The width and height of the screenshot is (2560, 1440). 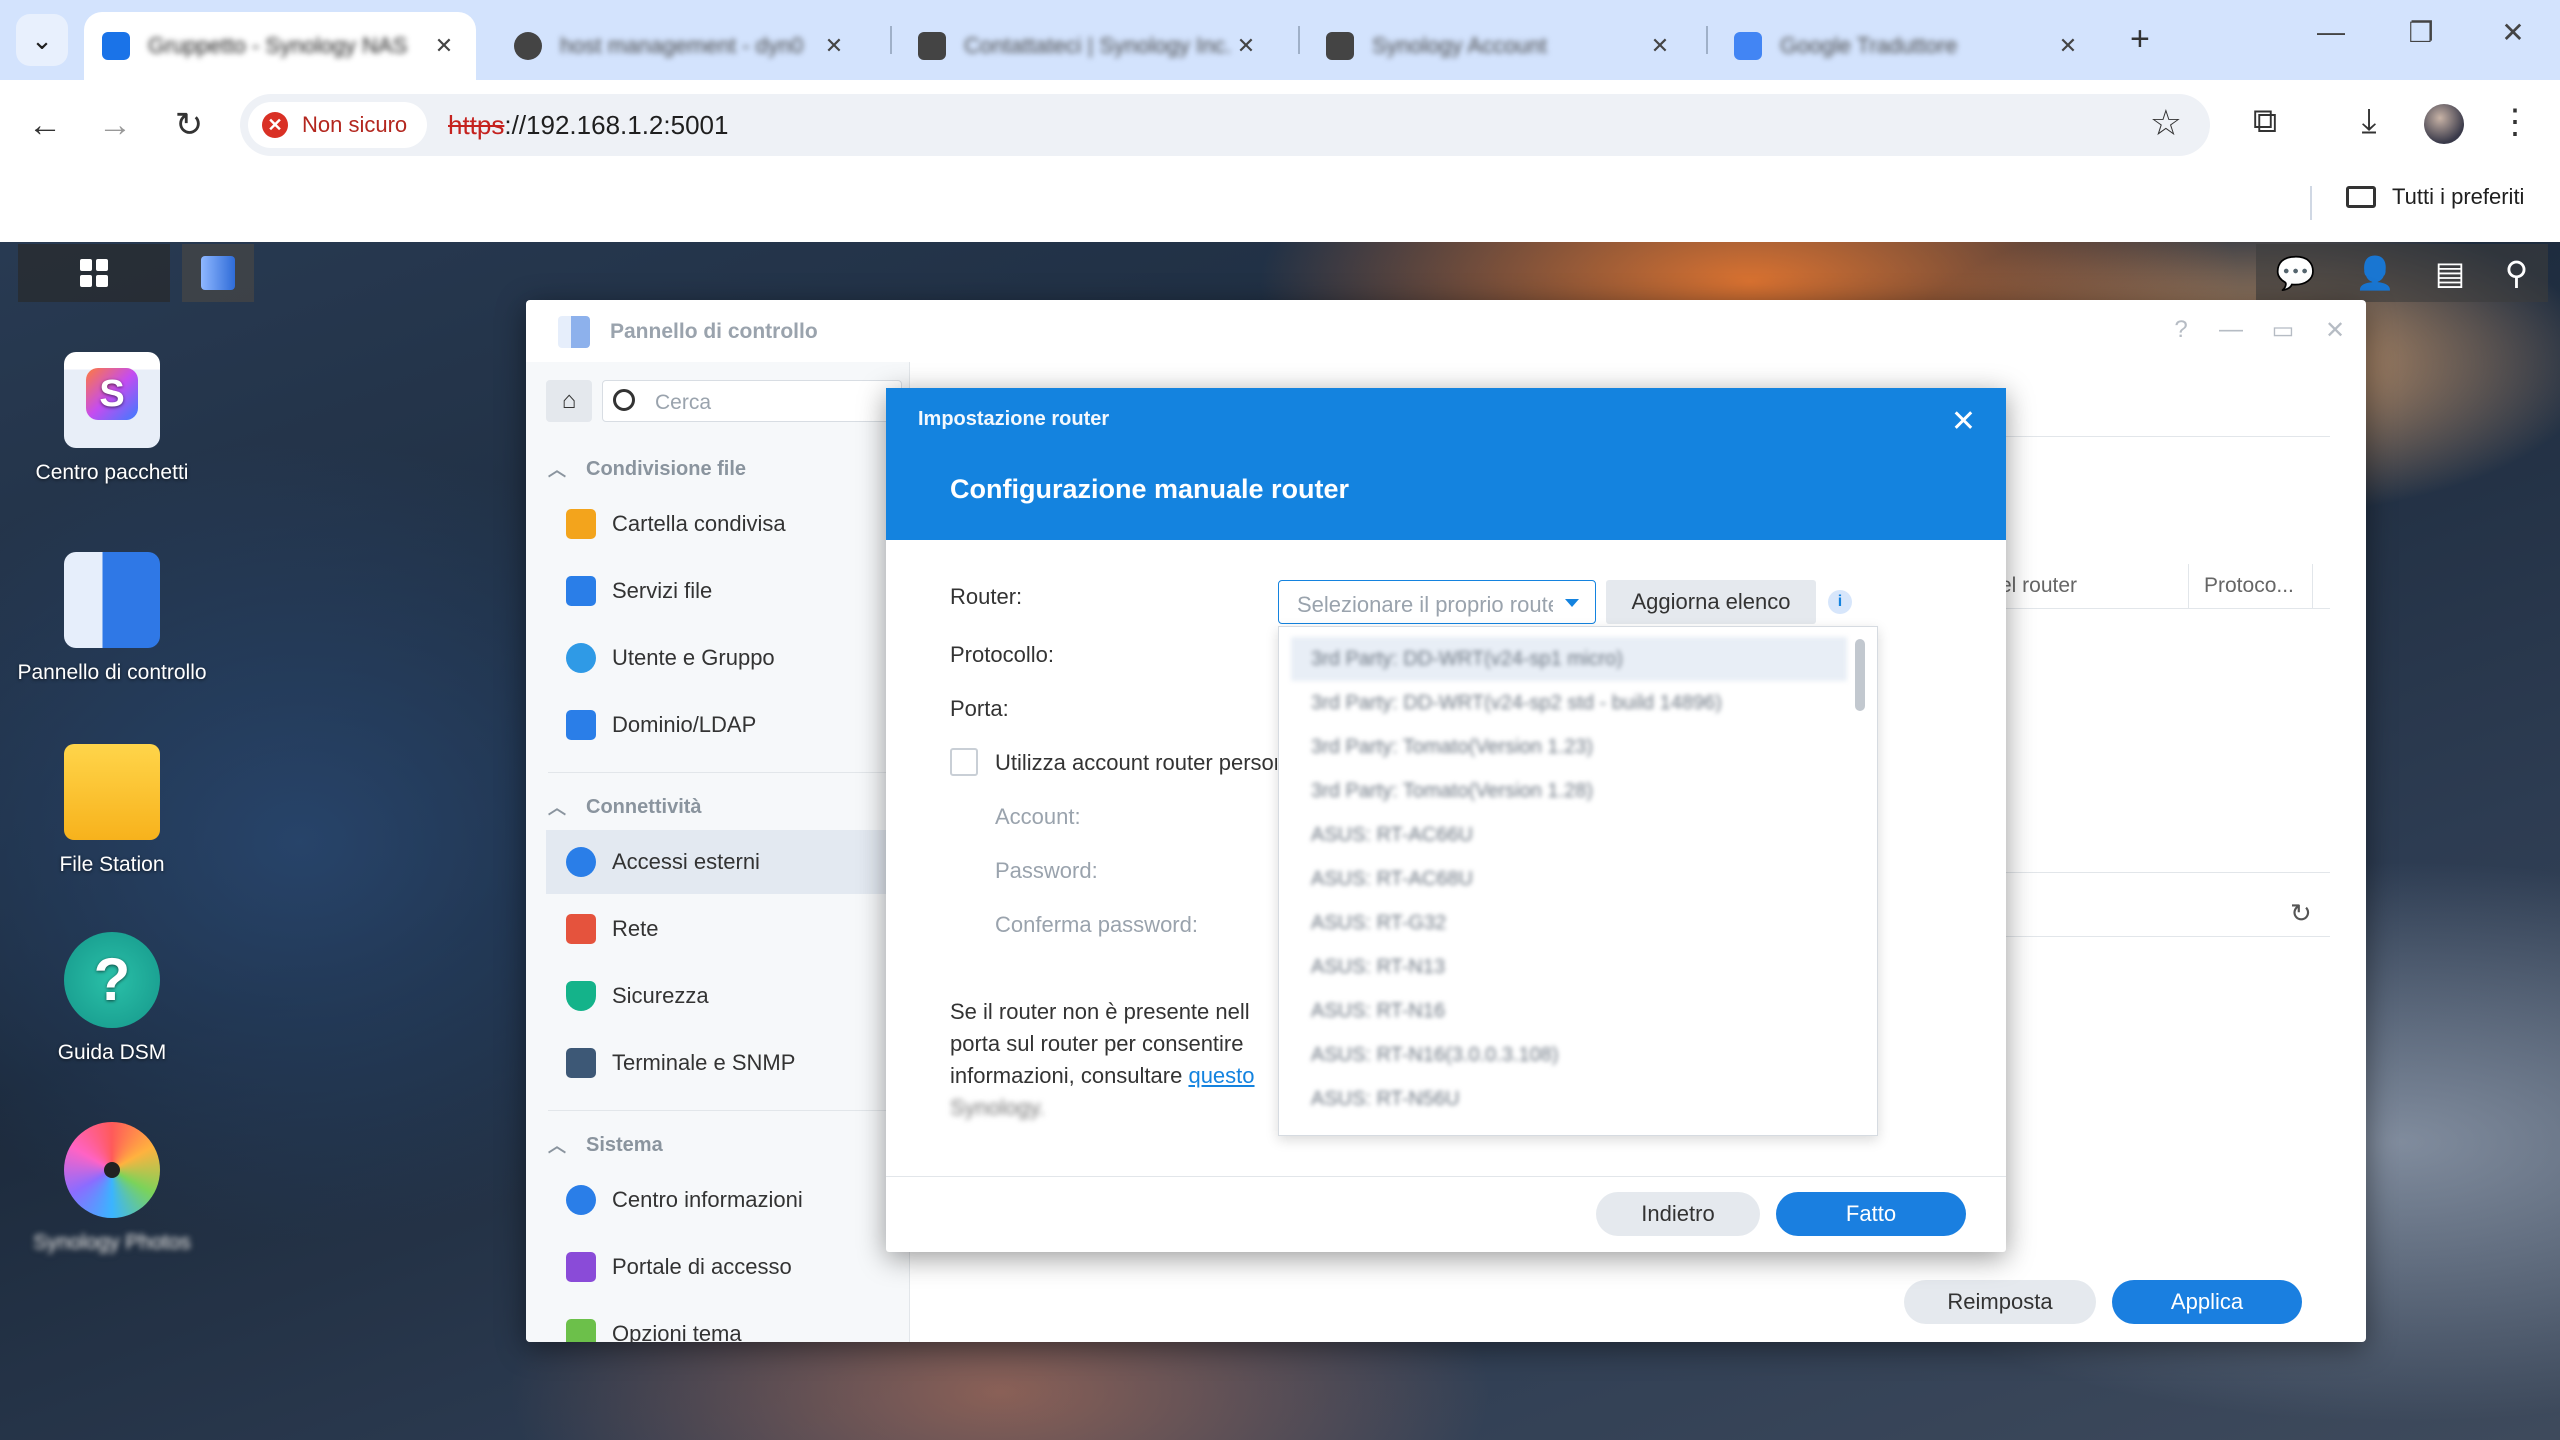 I want to click on main-menu-icon, so click(x=94, y=273).